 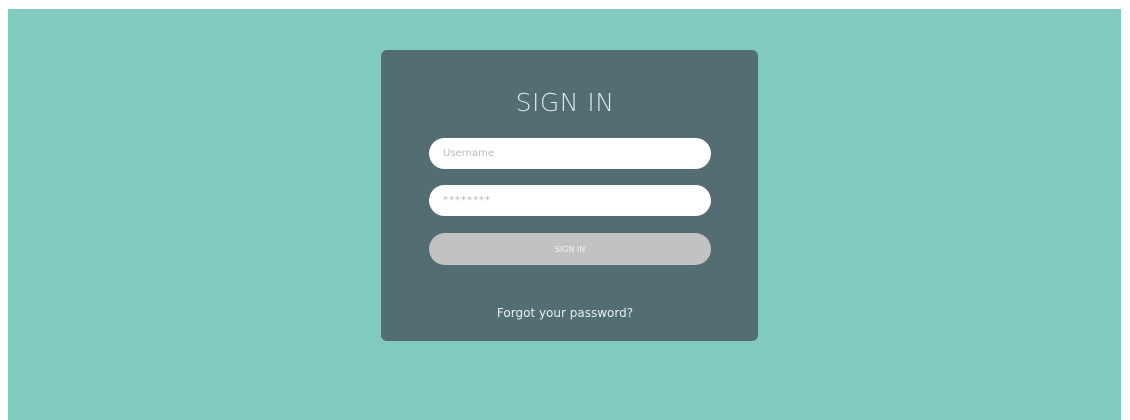 What do you see at coordinates (565, 102) in the screenshot?
I see `sign-in-title: SIGN IN` at bounding box center [565, 102].